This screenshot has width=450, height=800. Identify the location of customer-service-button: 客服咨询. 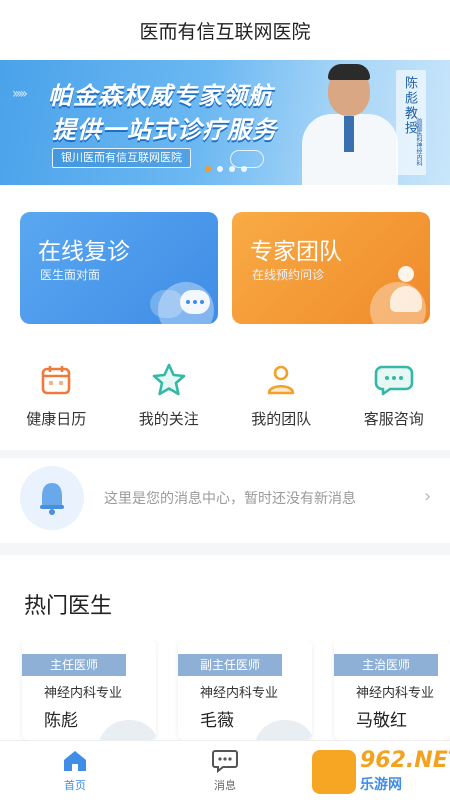
(394, 400).